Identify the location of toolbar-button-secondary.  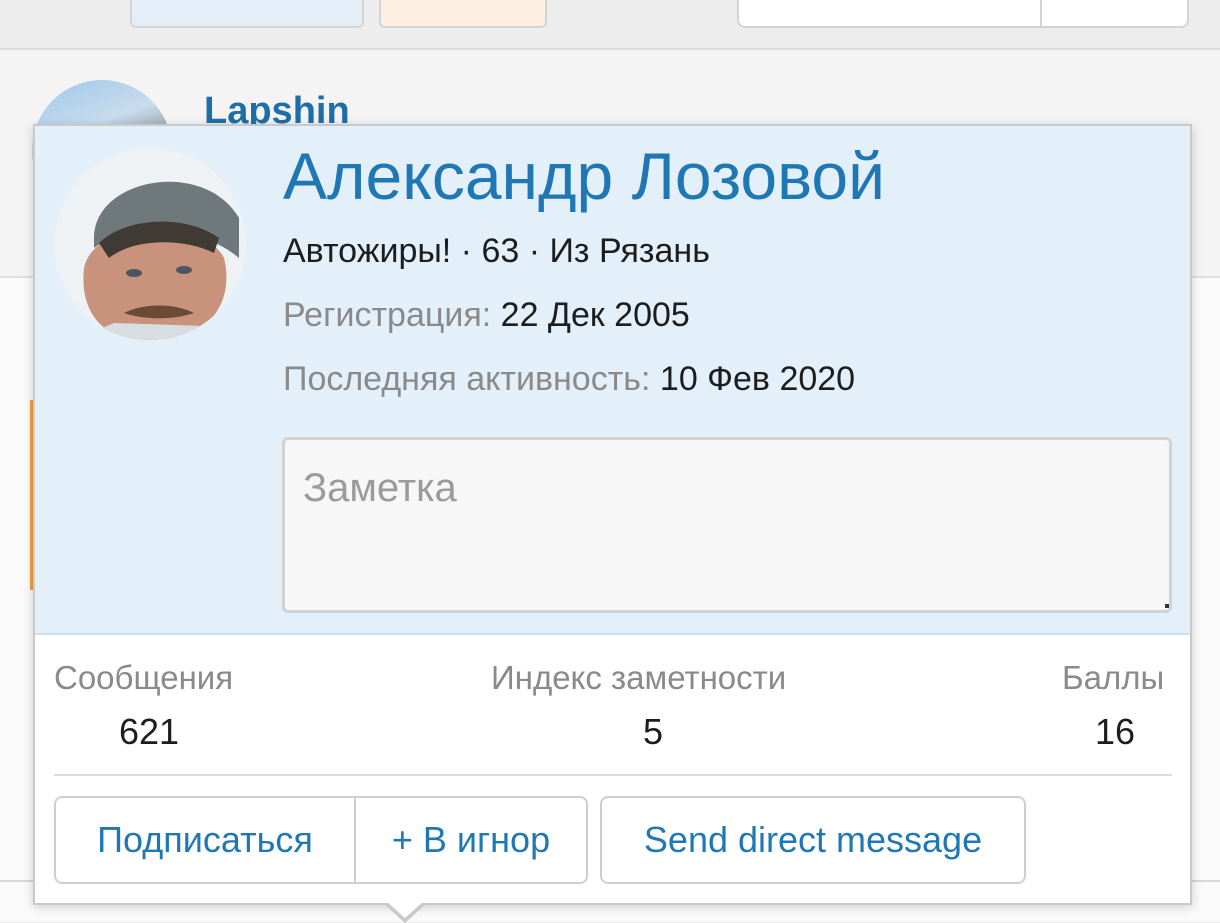
(463, 14).